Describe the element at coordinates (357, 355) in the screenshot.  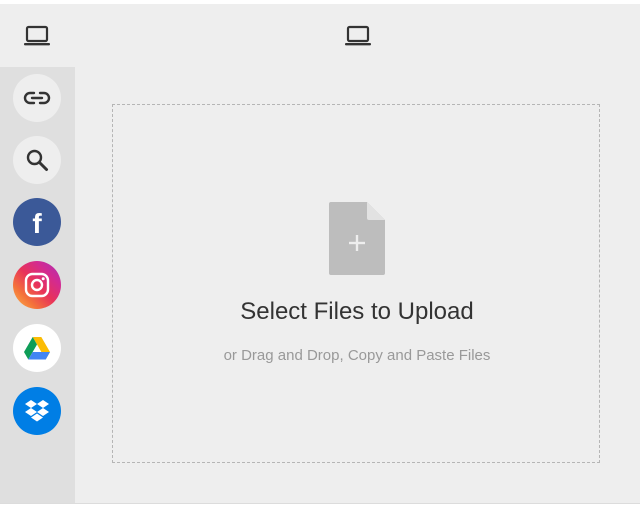
I see `upload-subtitle: or Drag and Drop, Copy and Paste Files` at that location.